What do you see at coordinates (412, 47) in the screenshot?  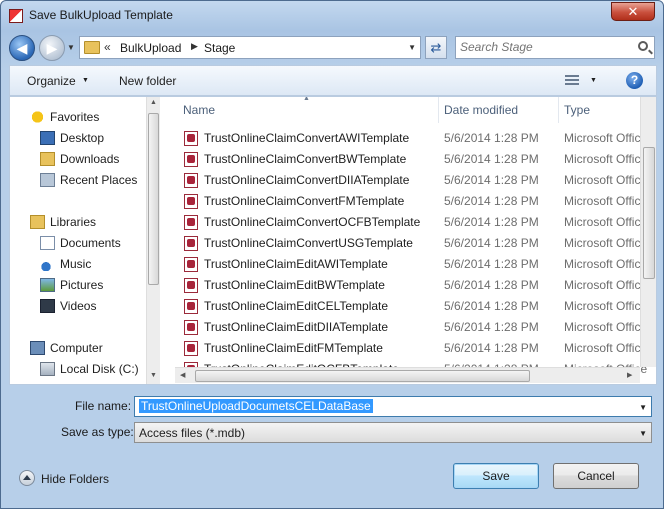 I see `address-dropdown-icon: ▼` at bounding box center [412, 47].